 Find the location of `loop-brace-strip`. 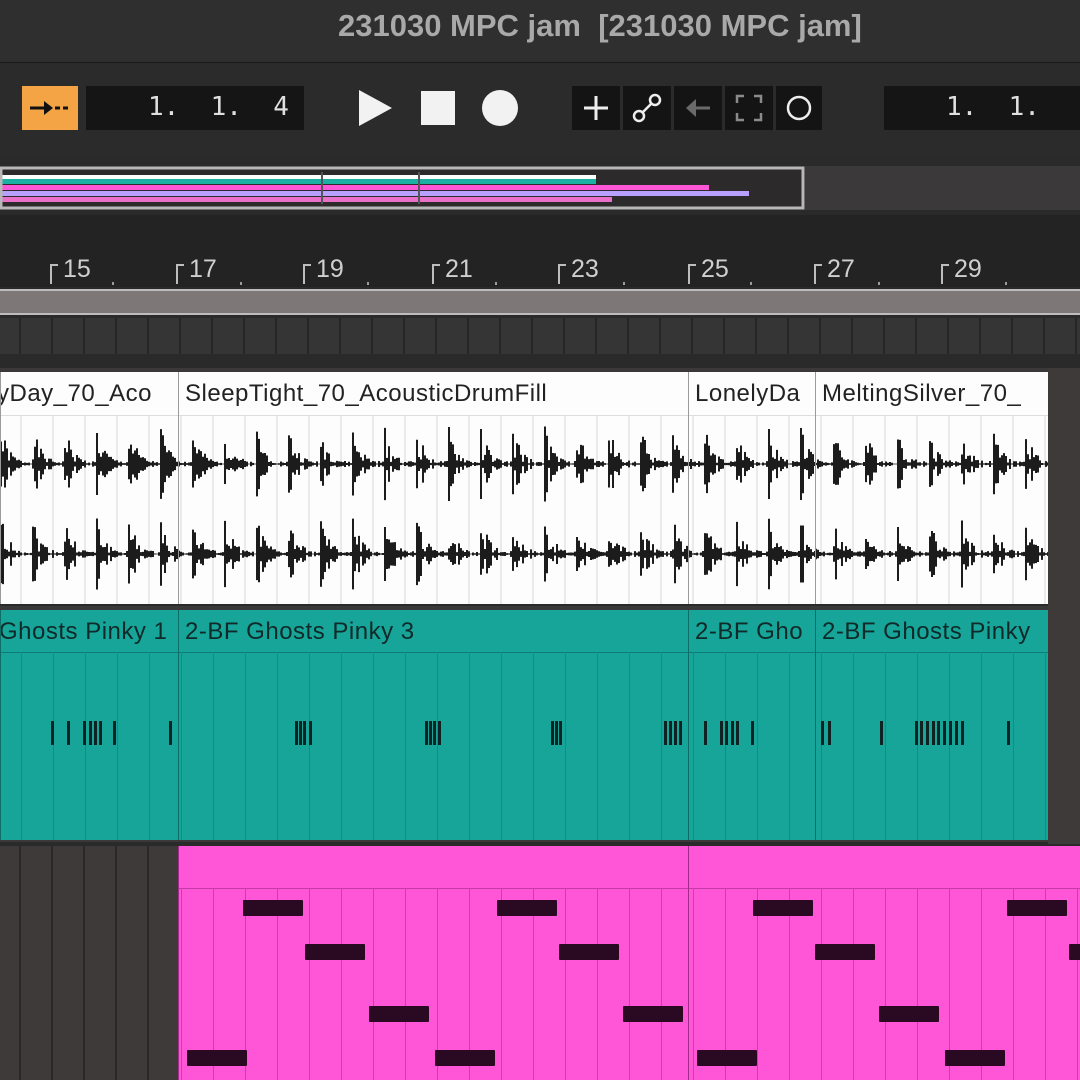

loop-brace-strip is located at coordinates (540, 302).